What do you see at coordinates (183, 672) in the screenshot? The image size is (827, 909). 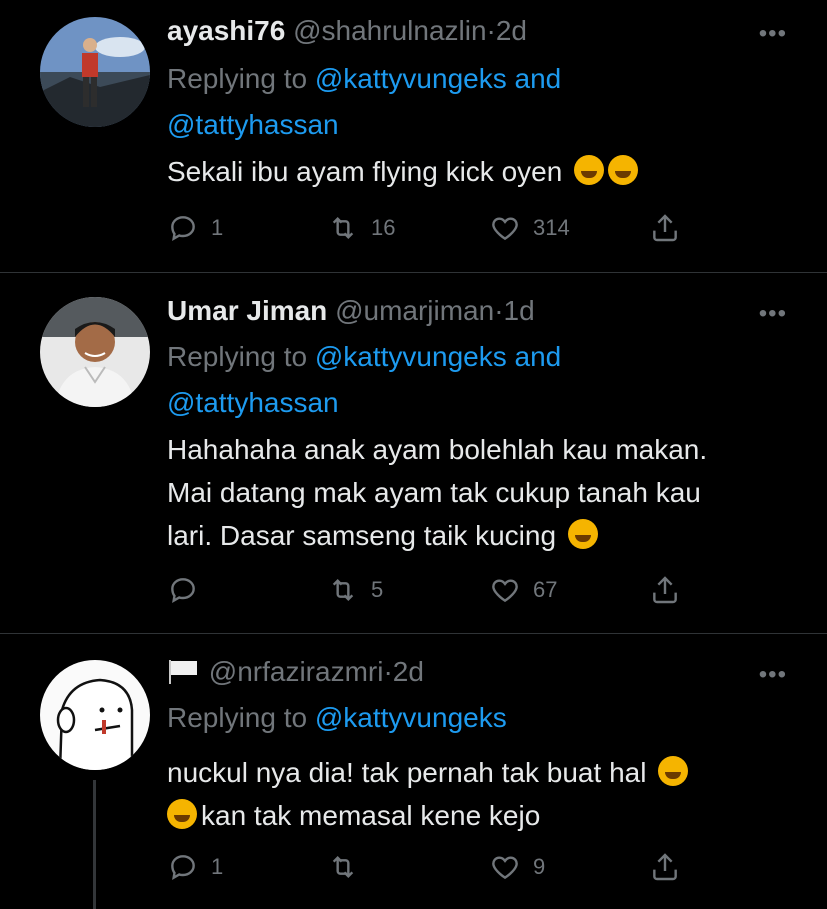 I see `flag-icon` at bounding box center [183, 672].